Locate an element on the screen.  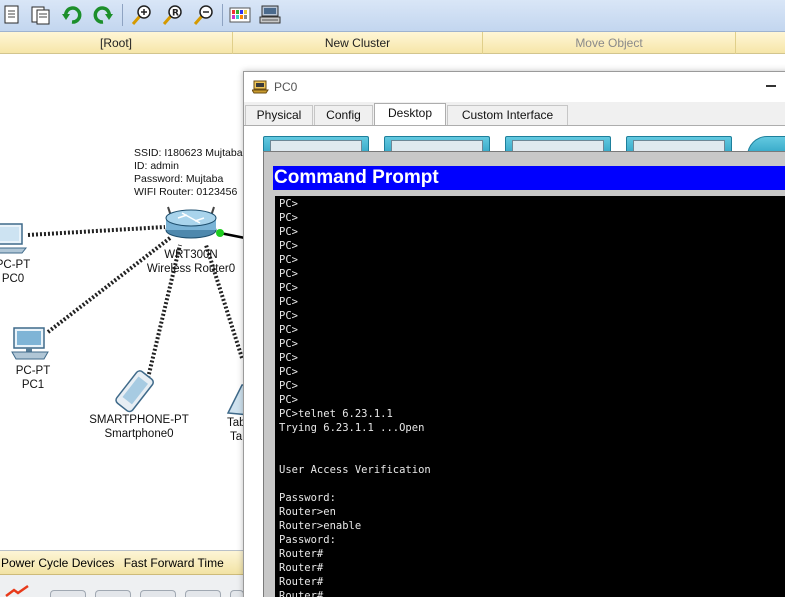
pc0-model: PC-PT is located at coordinates (15, 265).